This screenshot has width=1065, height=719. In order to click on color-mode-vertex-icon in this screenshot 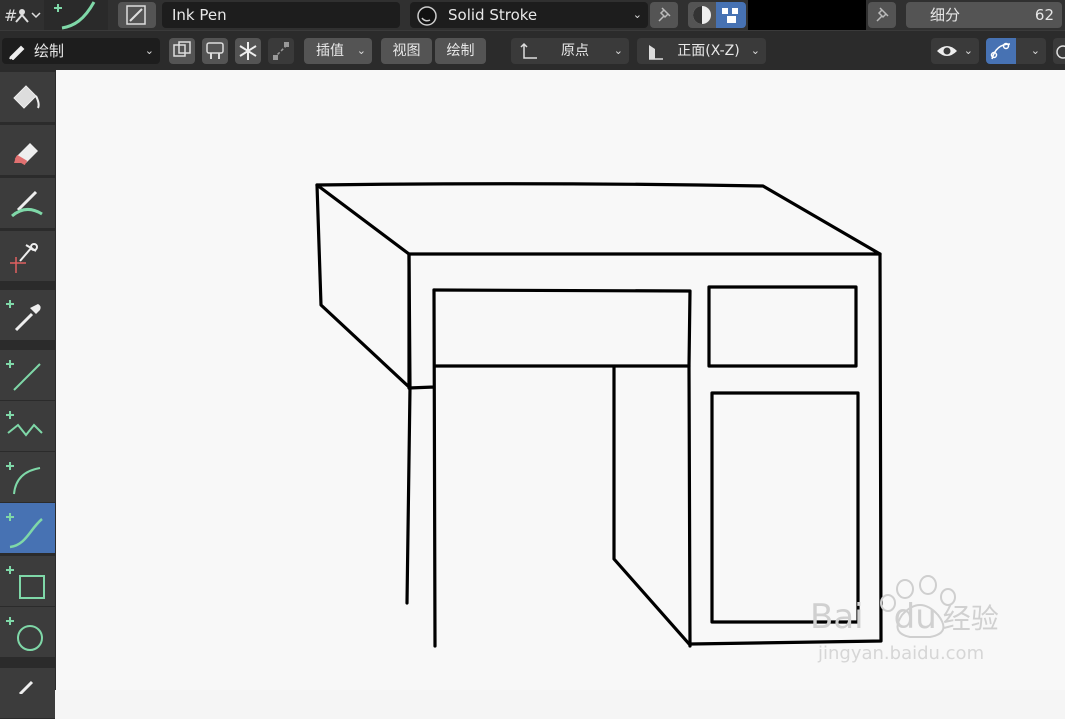, I will do `click(731, 15)`.